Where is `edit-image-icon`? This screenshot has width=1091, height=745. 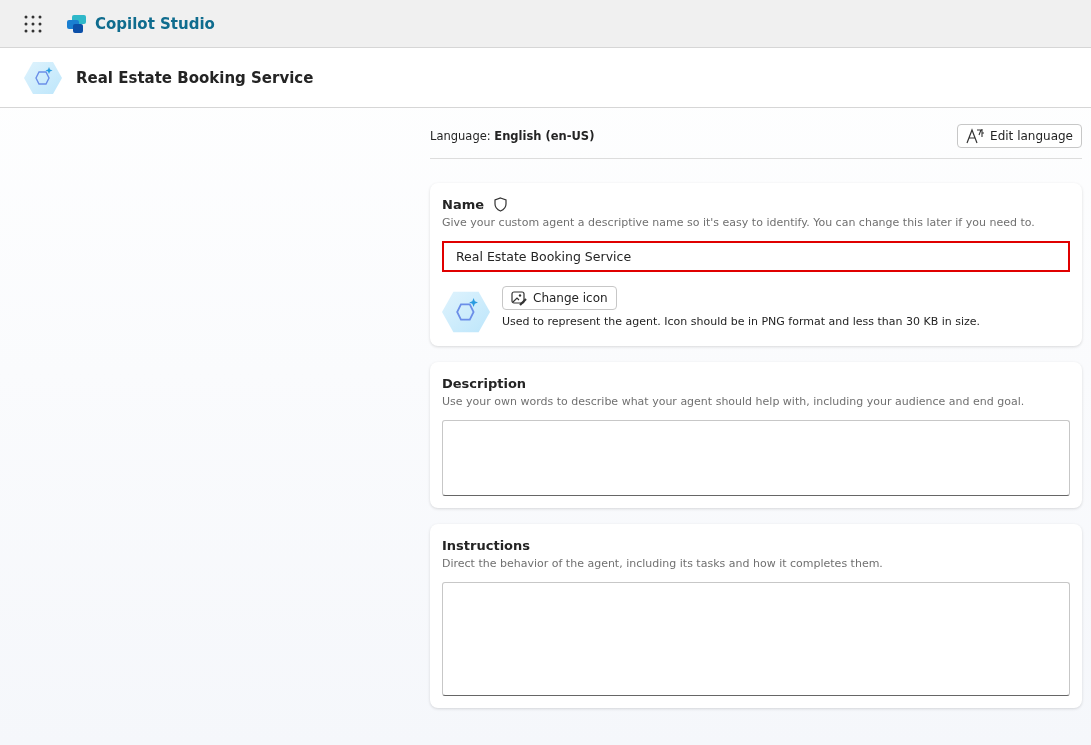 edit-image-icon is located at coordinates (519, 298).